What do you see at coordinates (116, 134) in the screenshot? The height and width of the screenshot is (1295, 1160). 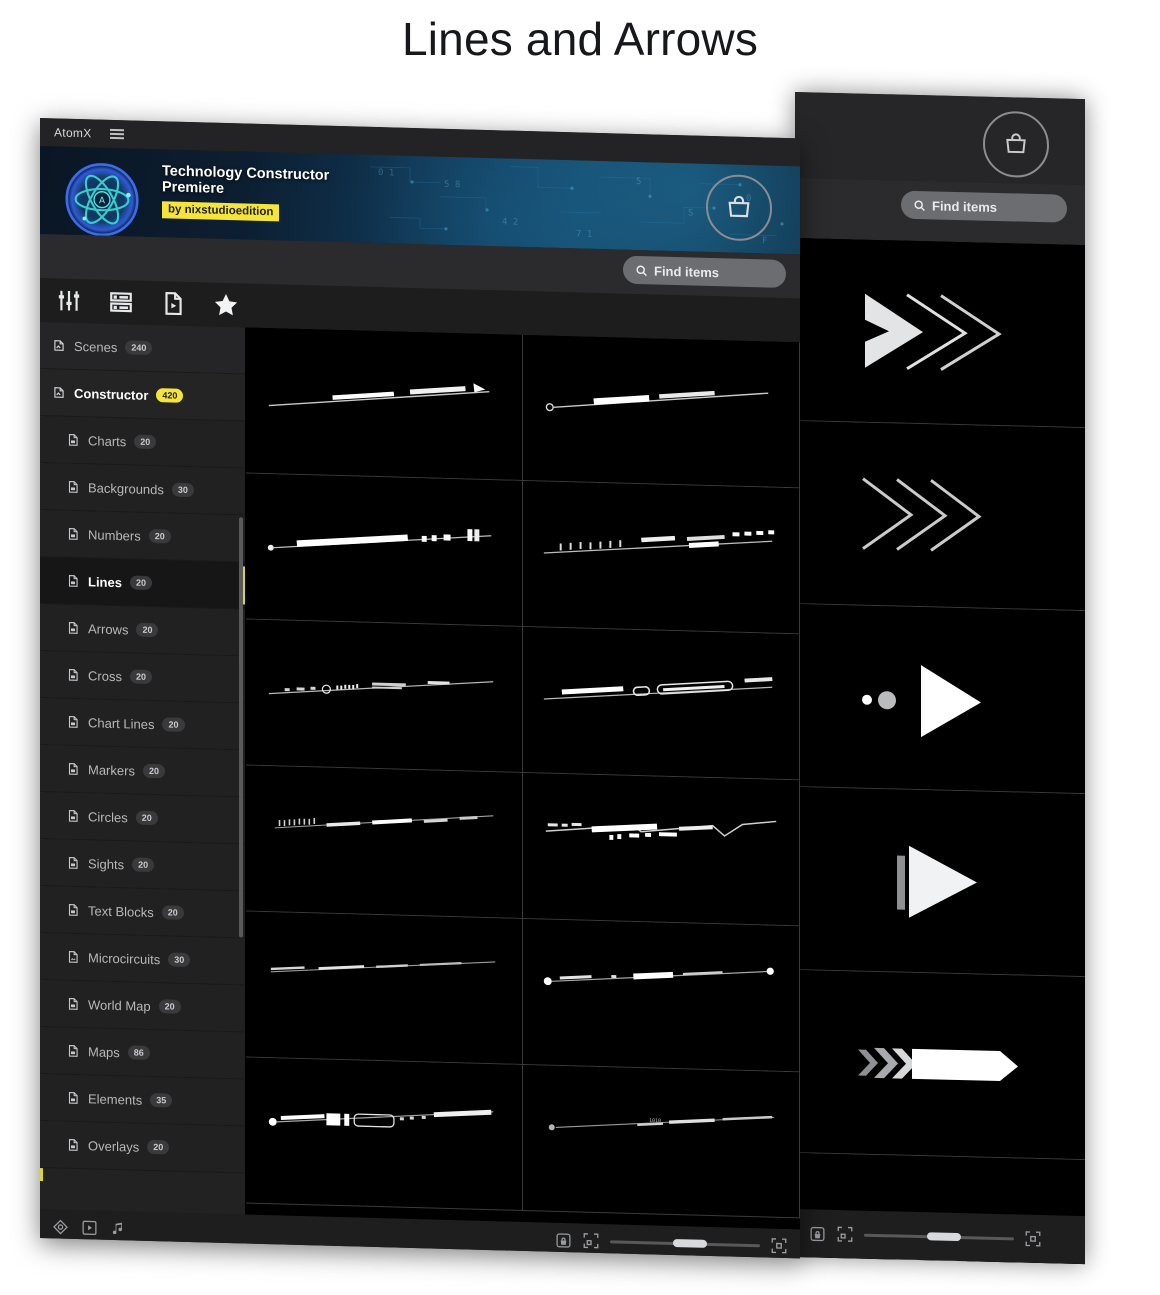 I see `hamburger-icon` at bounding box center [116, 134].